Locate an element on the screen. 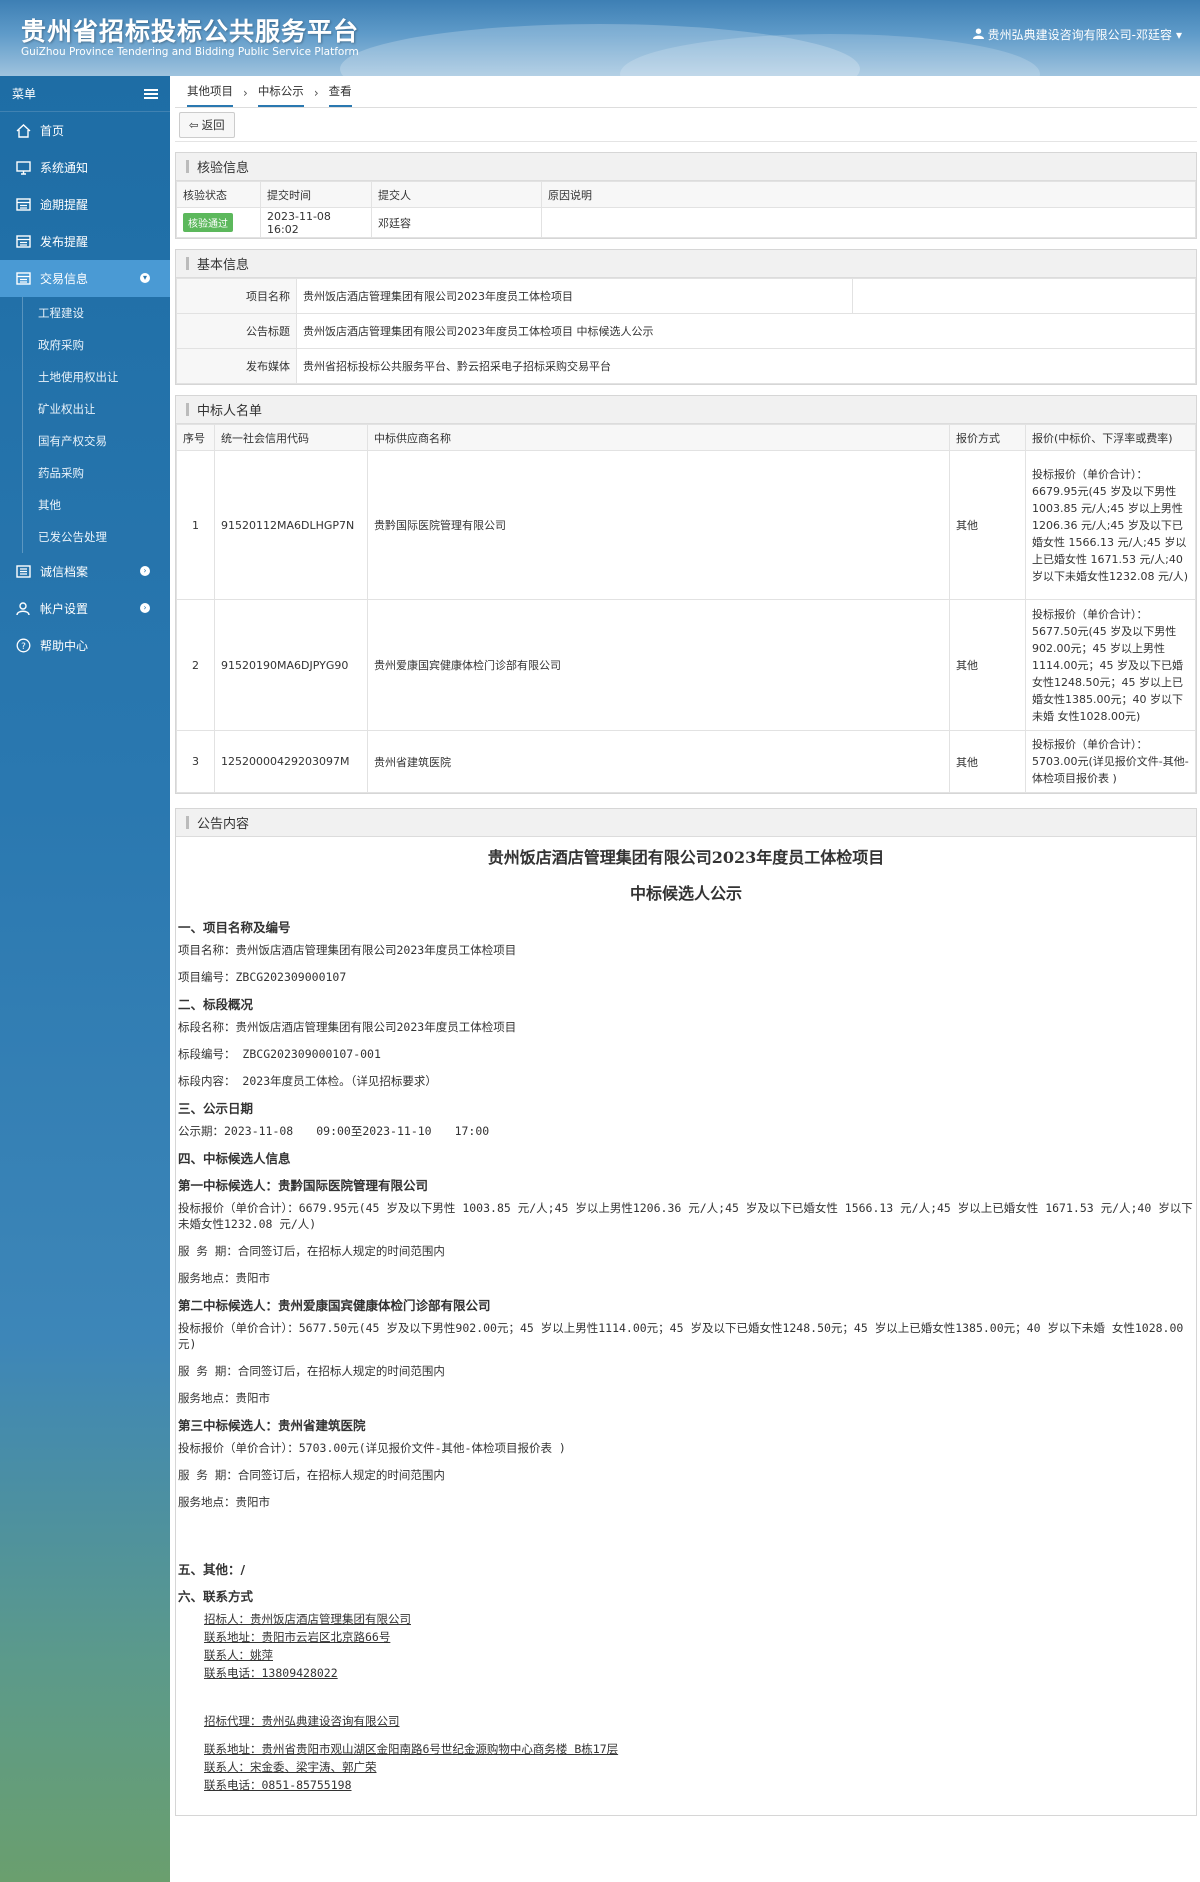 The image size is (1200, 1882). contact-line: 招标代理：贵州弘典建设咨询有限公司 is located at coordinates (302, 1721).